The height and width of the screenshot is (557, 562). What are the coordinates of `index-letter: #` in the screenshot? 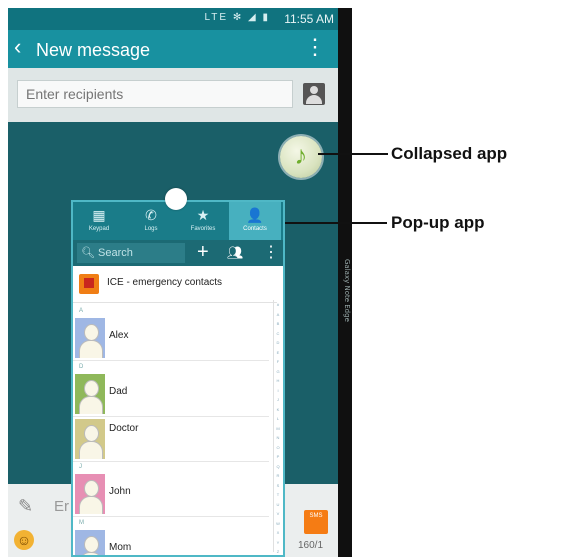 It's located at (278, 305).